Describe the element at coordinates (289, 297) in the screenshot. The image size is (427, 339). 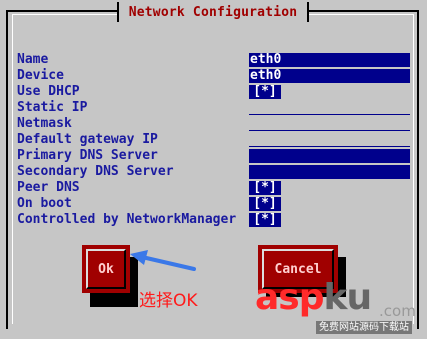
I see `watermark-brand-red: asp` at that location.